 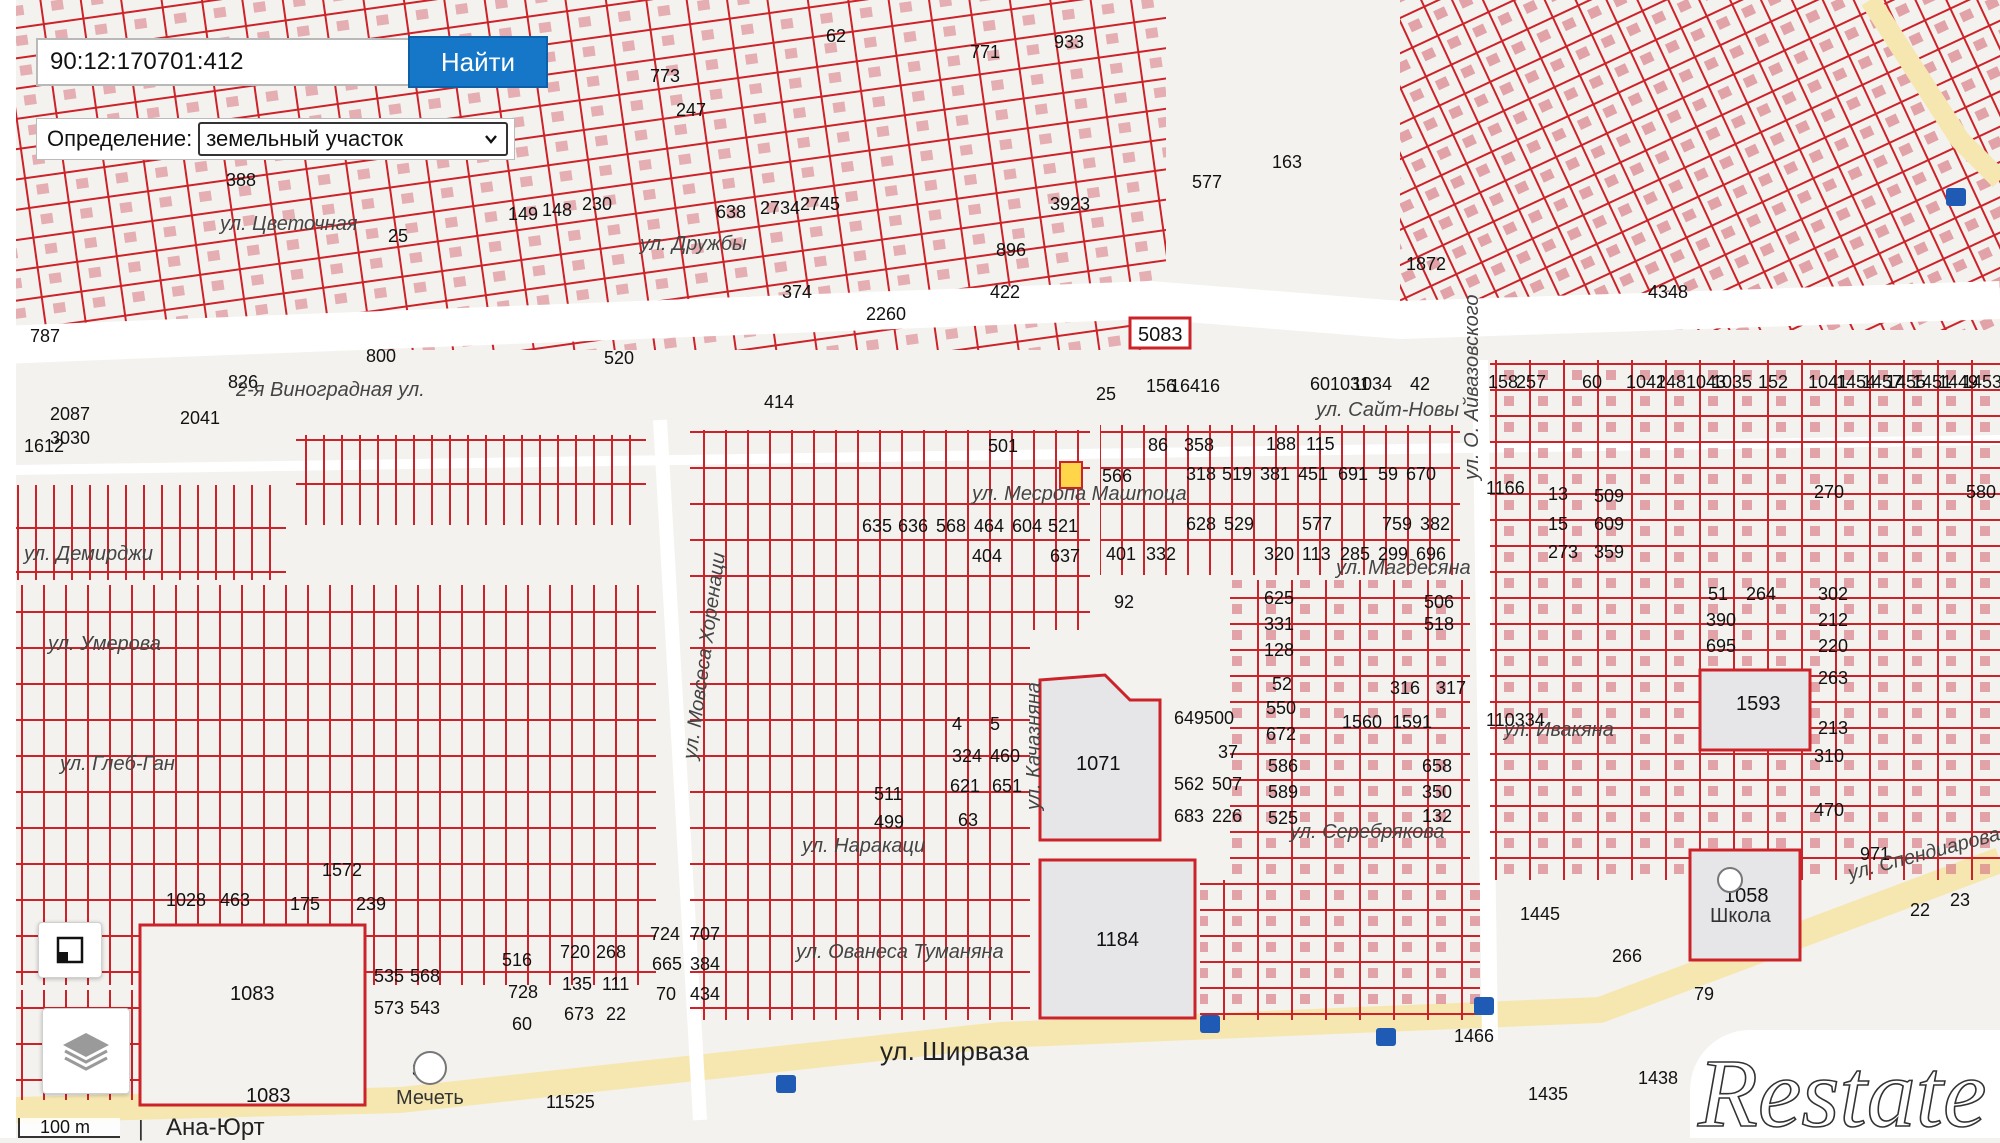 I want to click on parcel-label: 2087, so click(x=70, y=414).